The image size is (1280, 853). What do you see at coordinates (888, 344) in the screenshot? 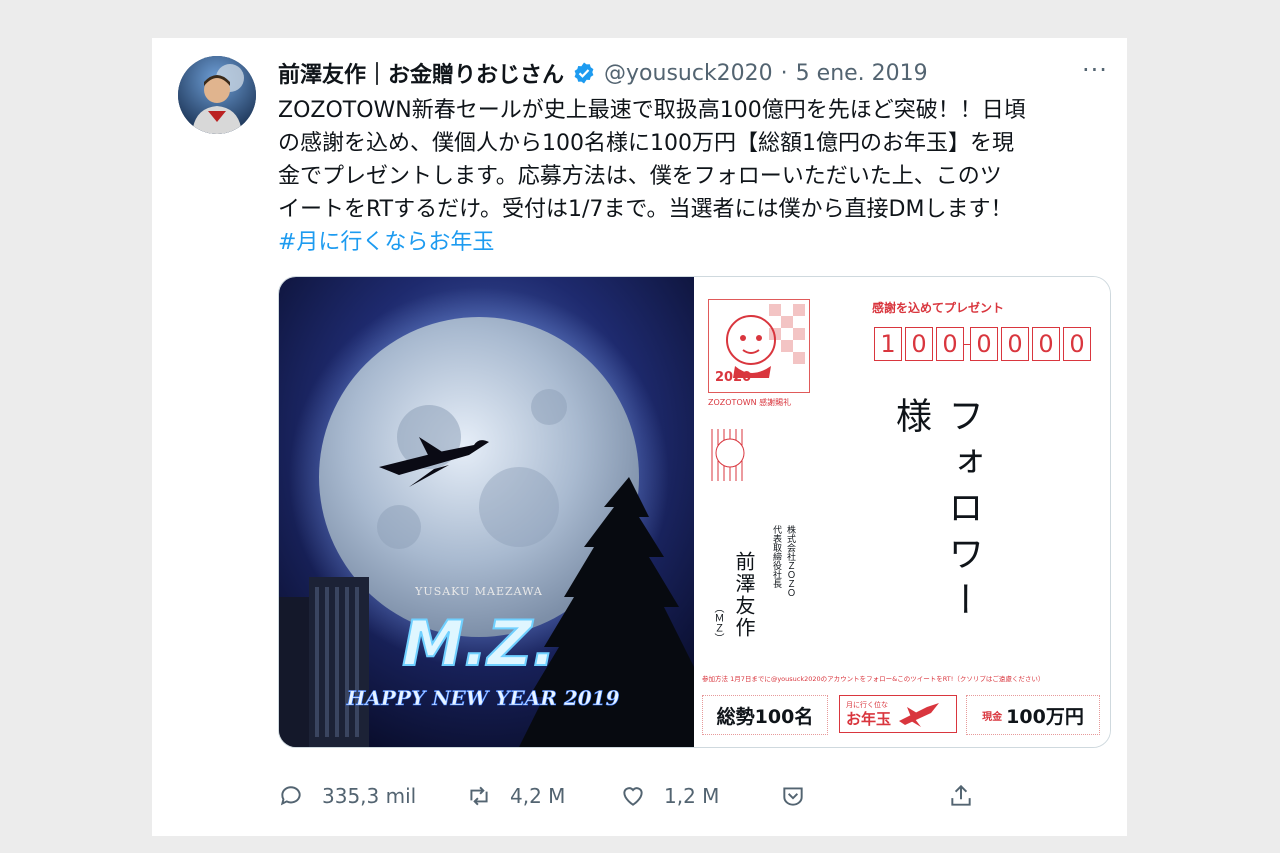
I see `postal-digit: 1` at bounding box center [888, 344].